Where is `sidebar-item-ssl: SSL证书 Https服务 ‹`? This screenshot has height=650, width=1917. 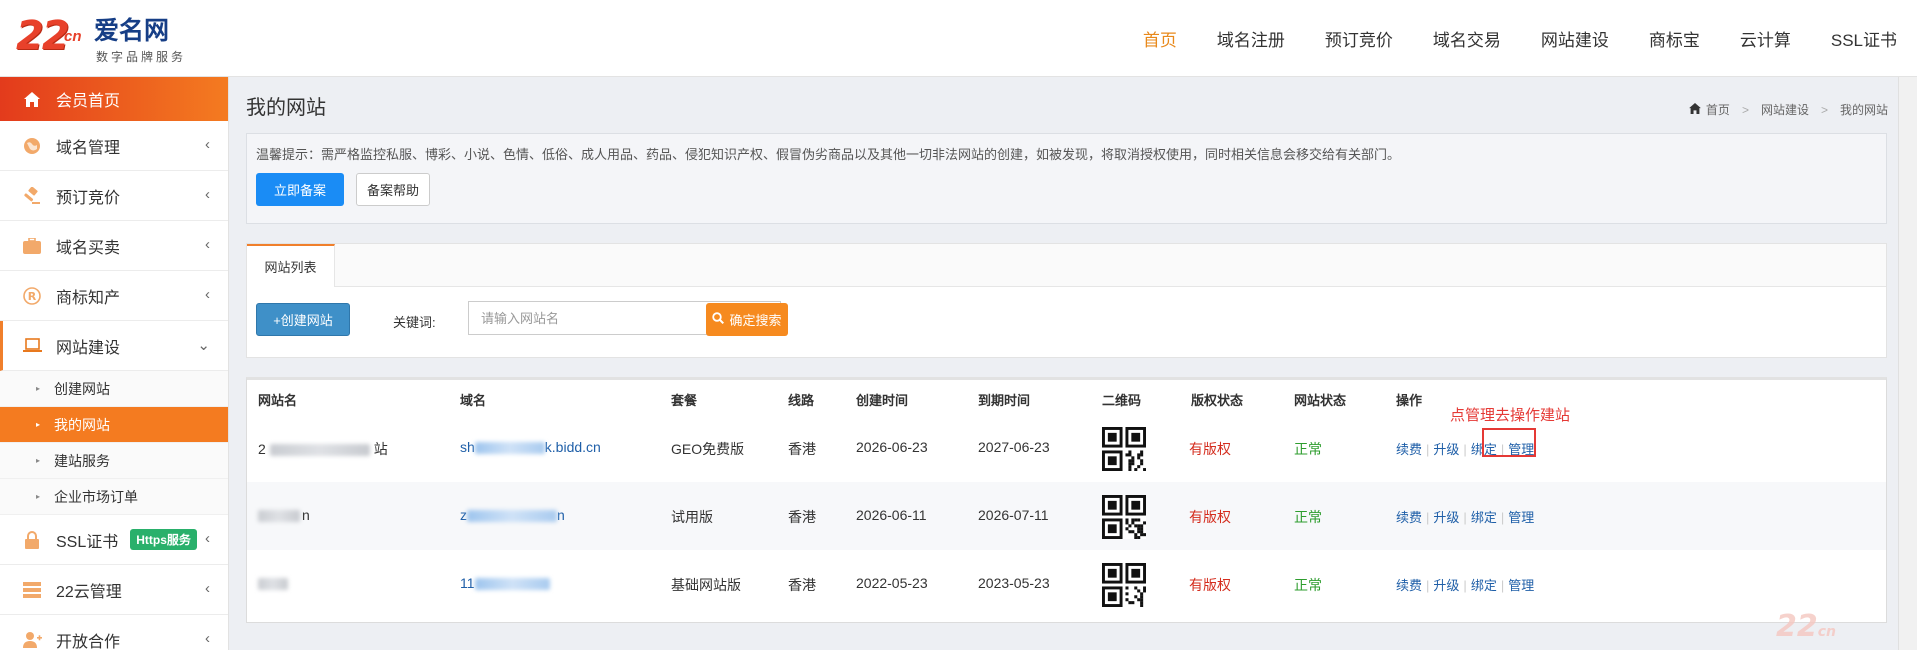 sidebar-item-ssl: SSL证书 Https服务 ‹ is located at coordinates (114, 540).